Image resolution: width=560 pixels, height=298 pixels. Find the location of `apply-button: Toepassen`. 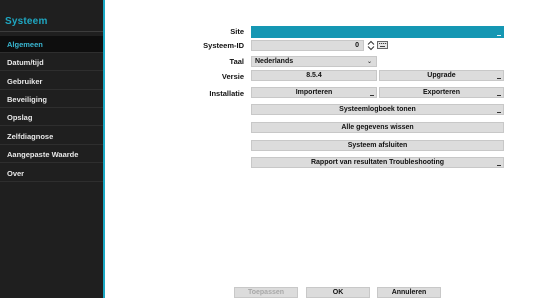

apply-button: Toepassen is located at coordinates (266, 292).